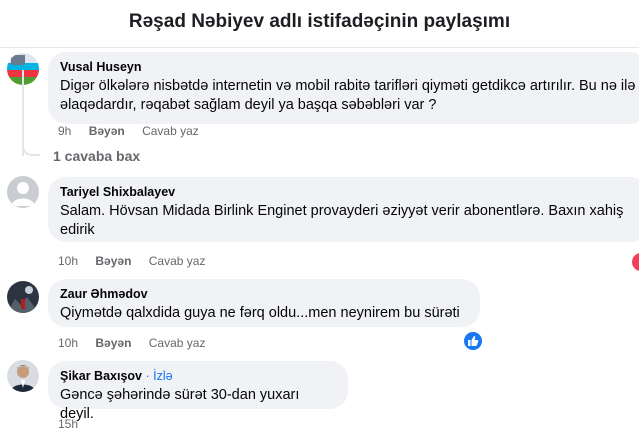  I want to click on portrait-avatar-icon, so click(23, 376).